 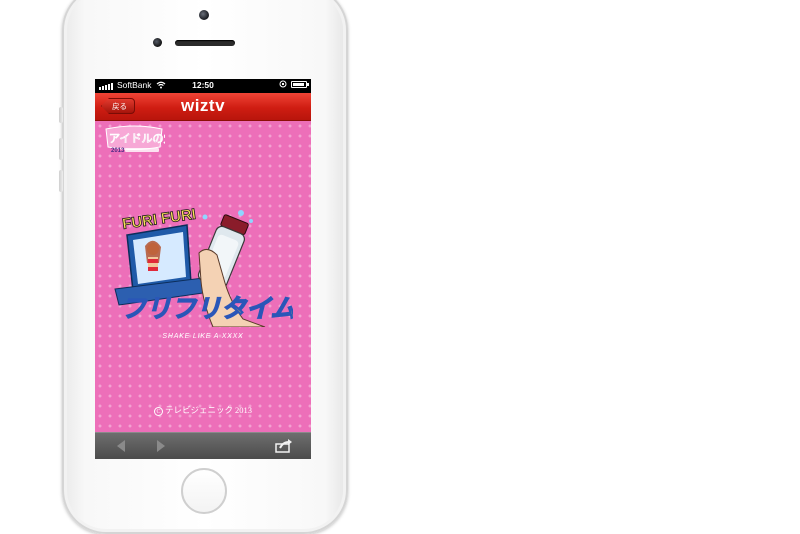 What do you see at coordinates (204, 15) in the screenshot?
I see `front-camera` at bounding box center [204, 15].